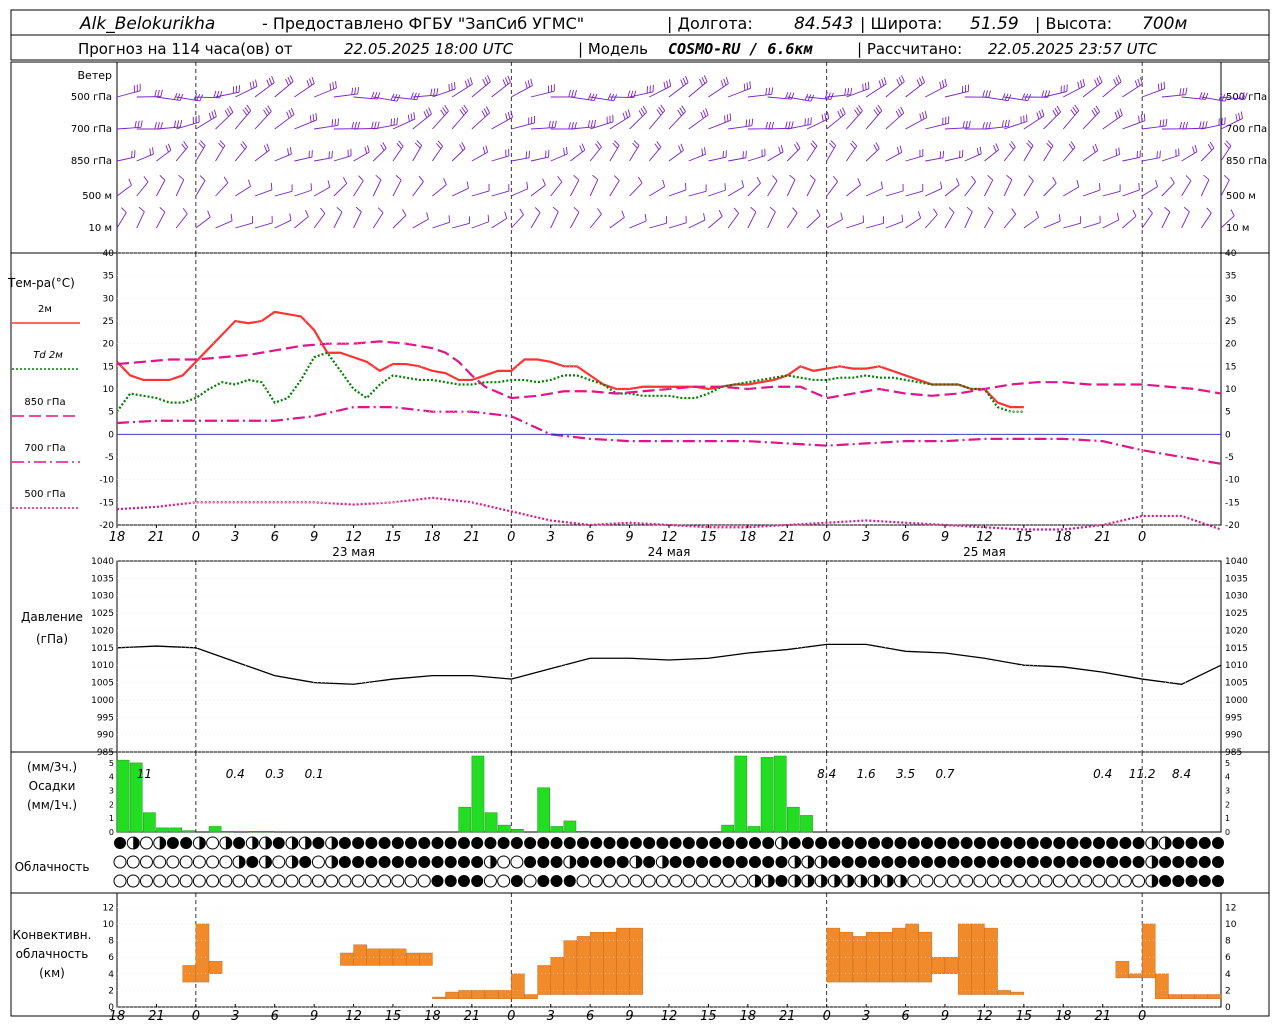 The image size is (1280, 1029). Describe the element at coordinates (108, 908) in the screenshot. I see `conv-ytick-left: 12` at that location.